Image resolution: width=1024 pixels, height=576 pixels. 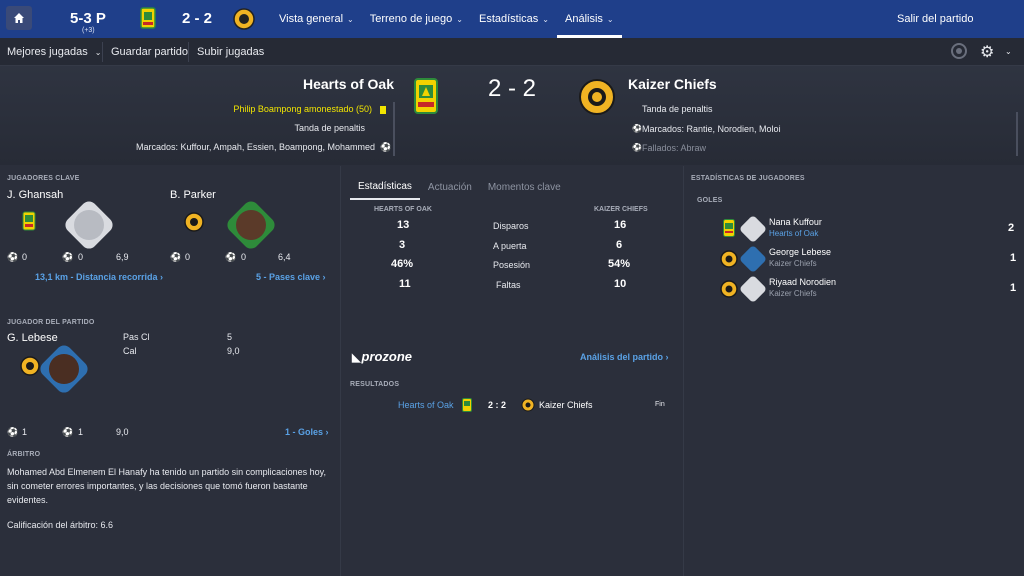 What do you see at coordinates (711, 129) in the screenshot?
I see `away-scorers: Marcados: Rantie, Norodien, Moloi` at bounding box center [711, 129].